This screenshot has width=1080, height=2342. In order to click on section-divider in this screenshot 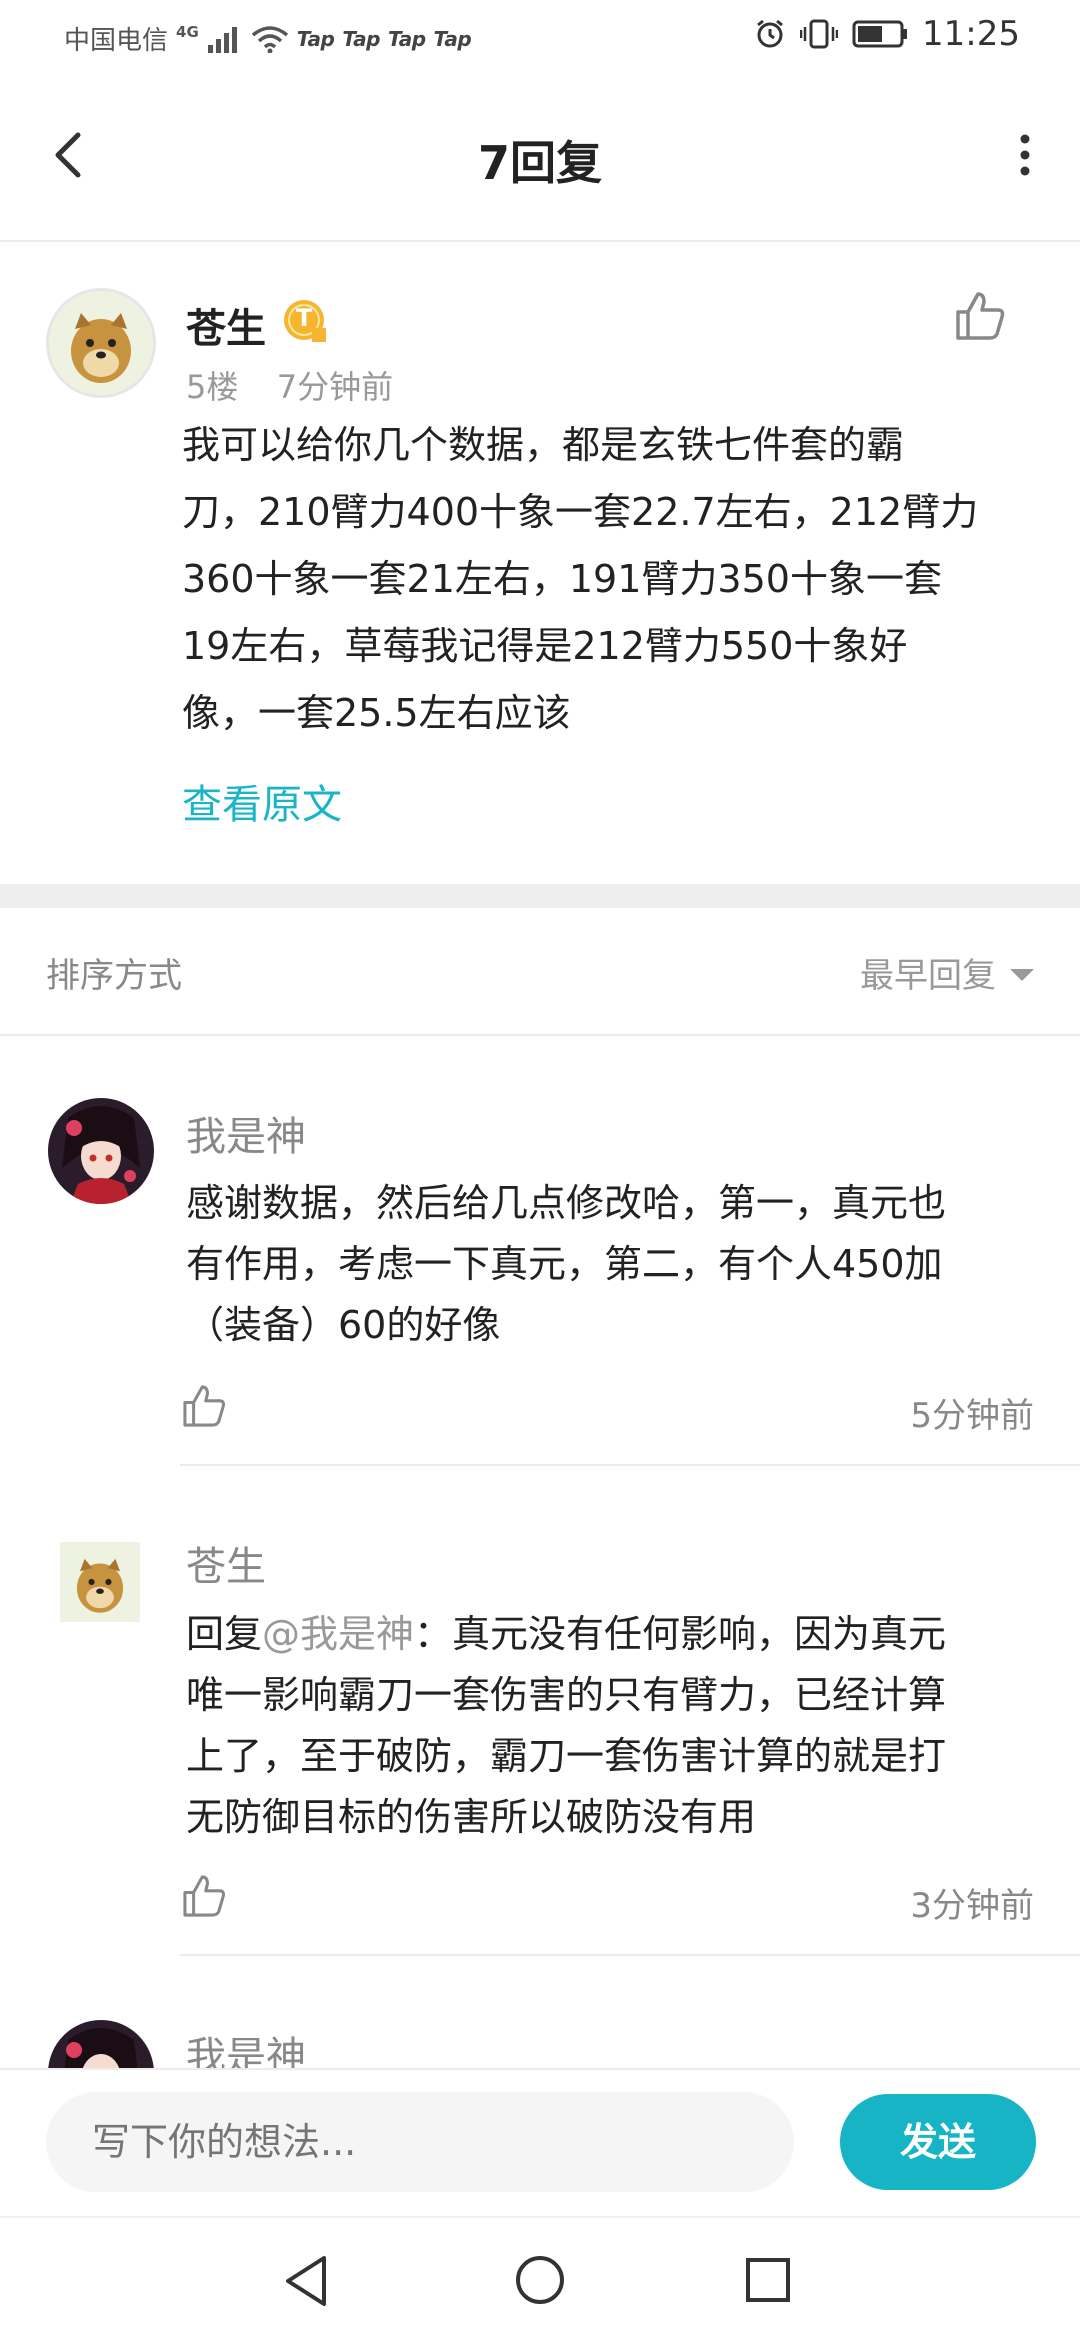, I will do `click(540, 896)`.